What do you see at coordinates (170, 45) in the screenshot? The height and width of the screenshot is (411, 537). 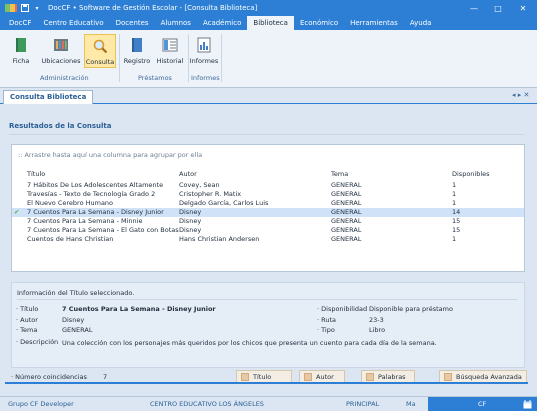 I see `historial-icon` at bounding box center [170, 45].